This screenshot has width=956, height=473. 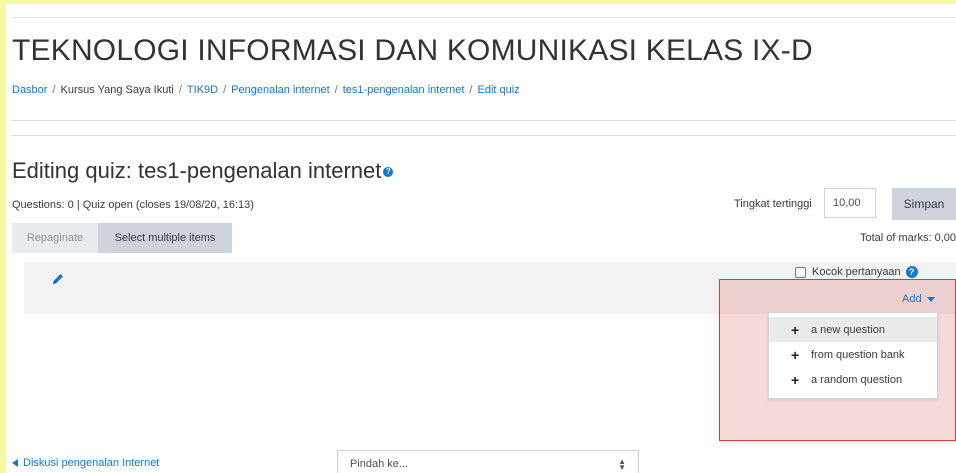 I want to click on breadcrumb-quiz: tes1-pengenalan internet, so click(x=404, y=90).